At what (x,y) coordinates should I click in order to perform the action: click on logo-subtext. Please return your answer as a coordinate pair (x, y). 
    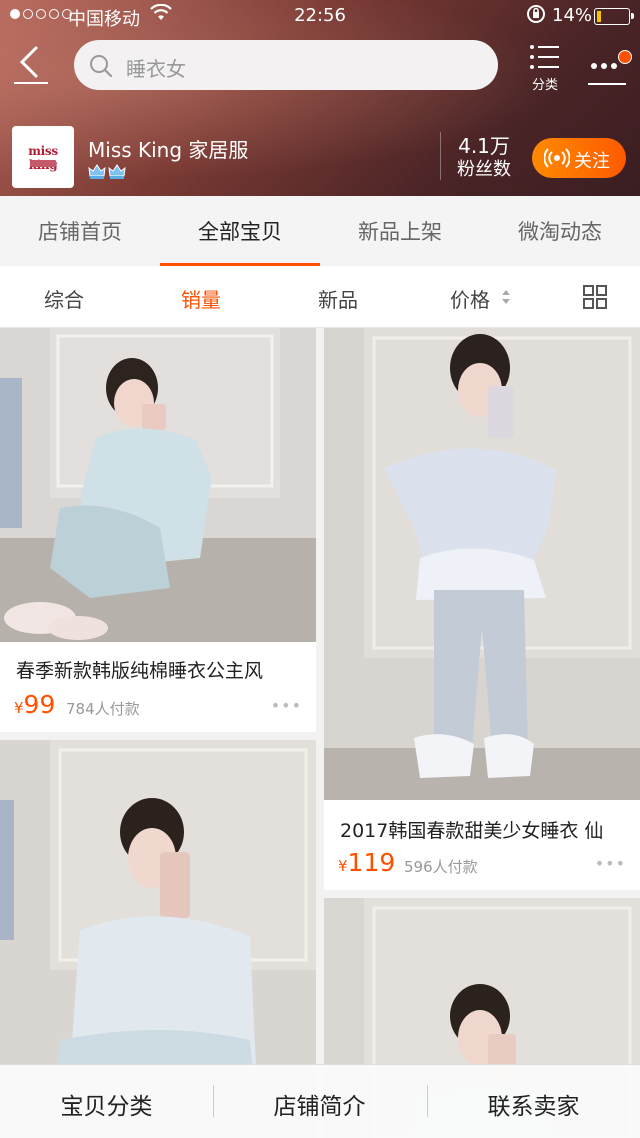
    Looking at the image, I should click on (43, 163).